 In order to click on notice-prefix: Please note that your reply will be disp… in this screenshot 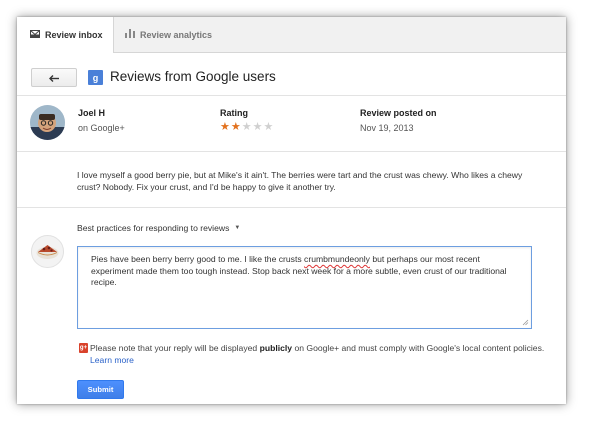, I will do `click(175, 348)`.